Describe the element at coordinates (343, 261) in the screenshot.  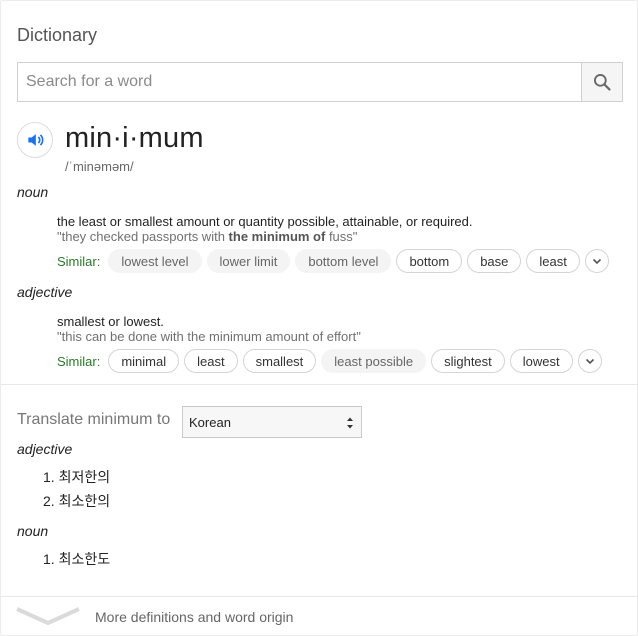
I see `similar-chip: bottom level` at that location.